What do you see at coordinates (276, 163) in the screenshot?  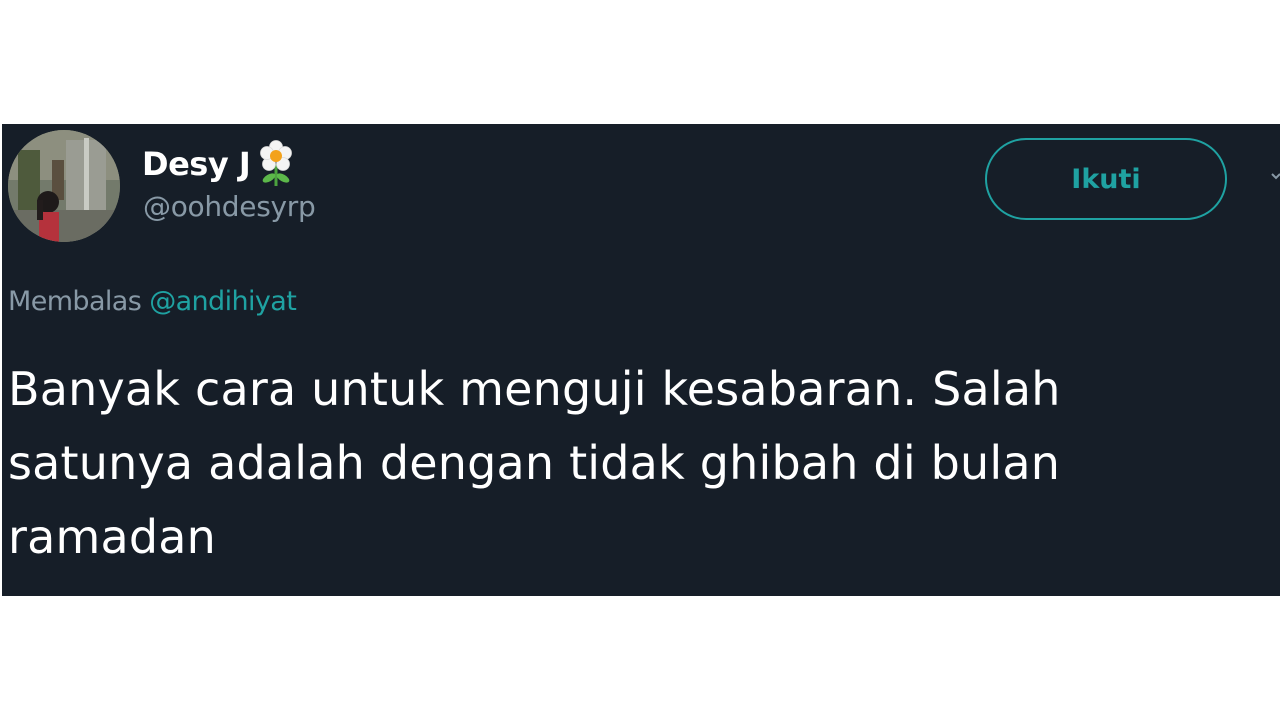 I see `flower-icon` at bounding box center [276, 163].